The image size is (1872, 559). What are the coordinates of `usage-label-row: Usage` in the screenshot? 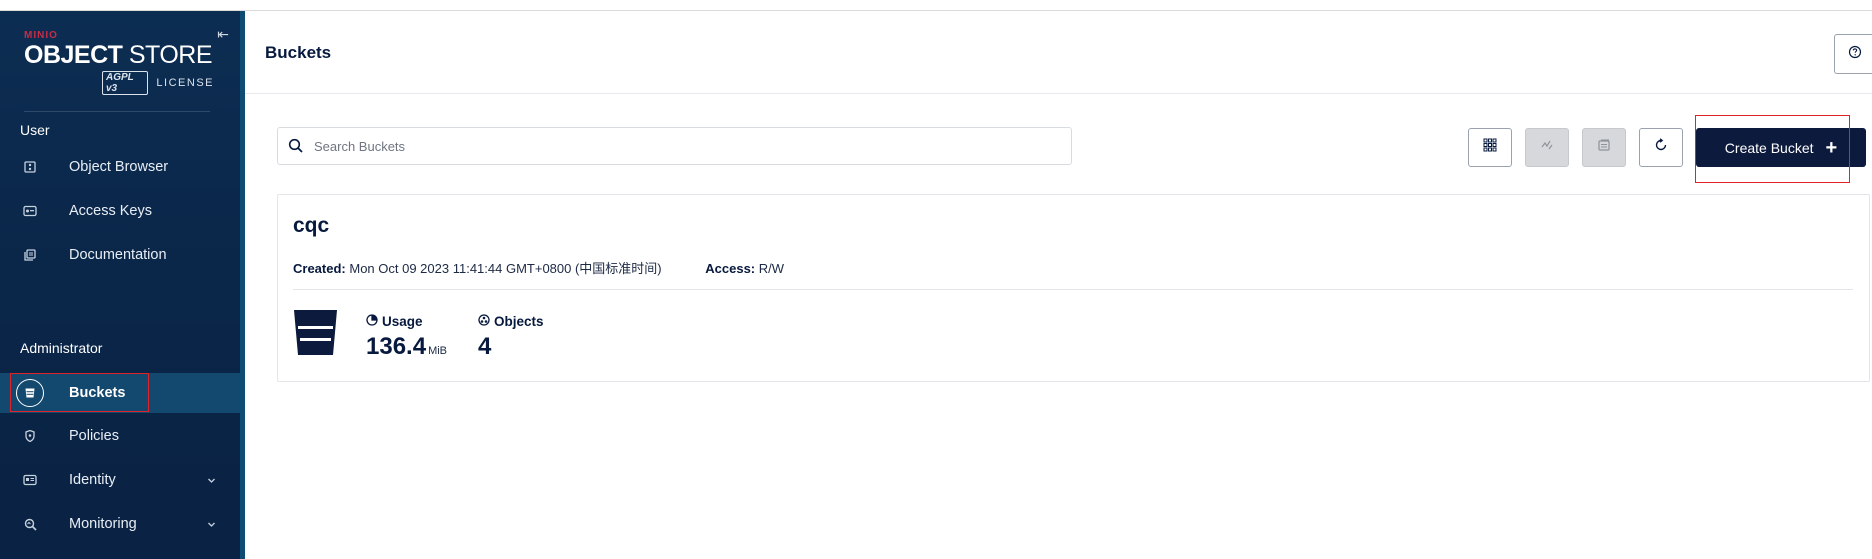 It's located at (406, 321).